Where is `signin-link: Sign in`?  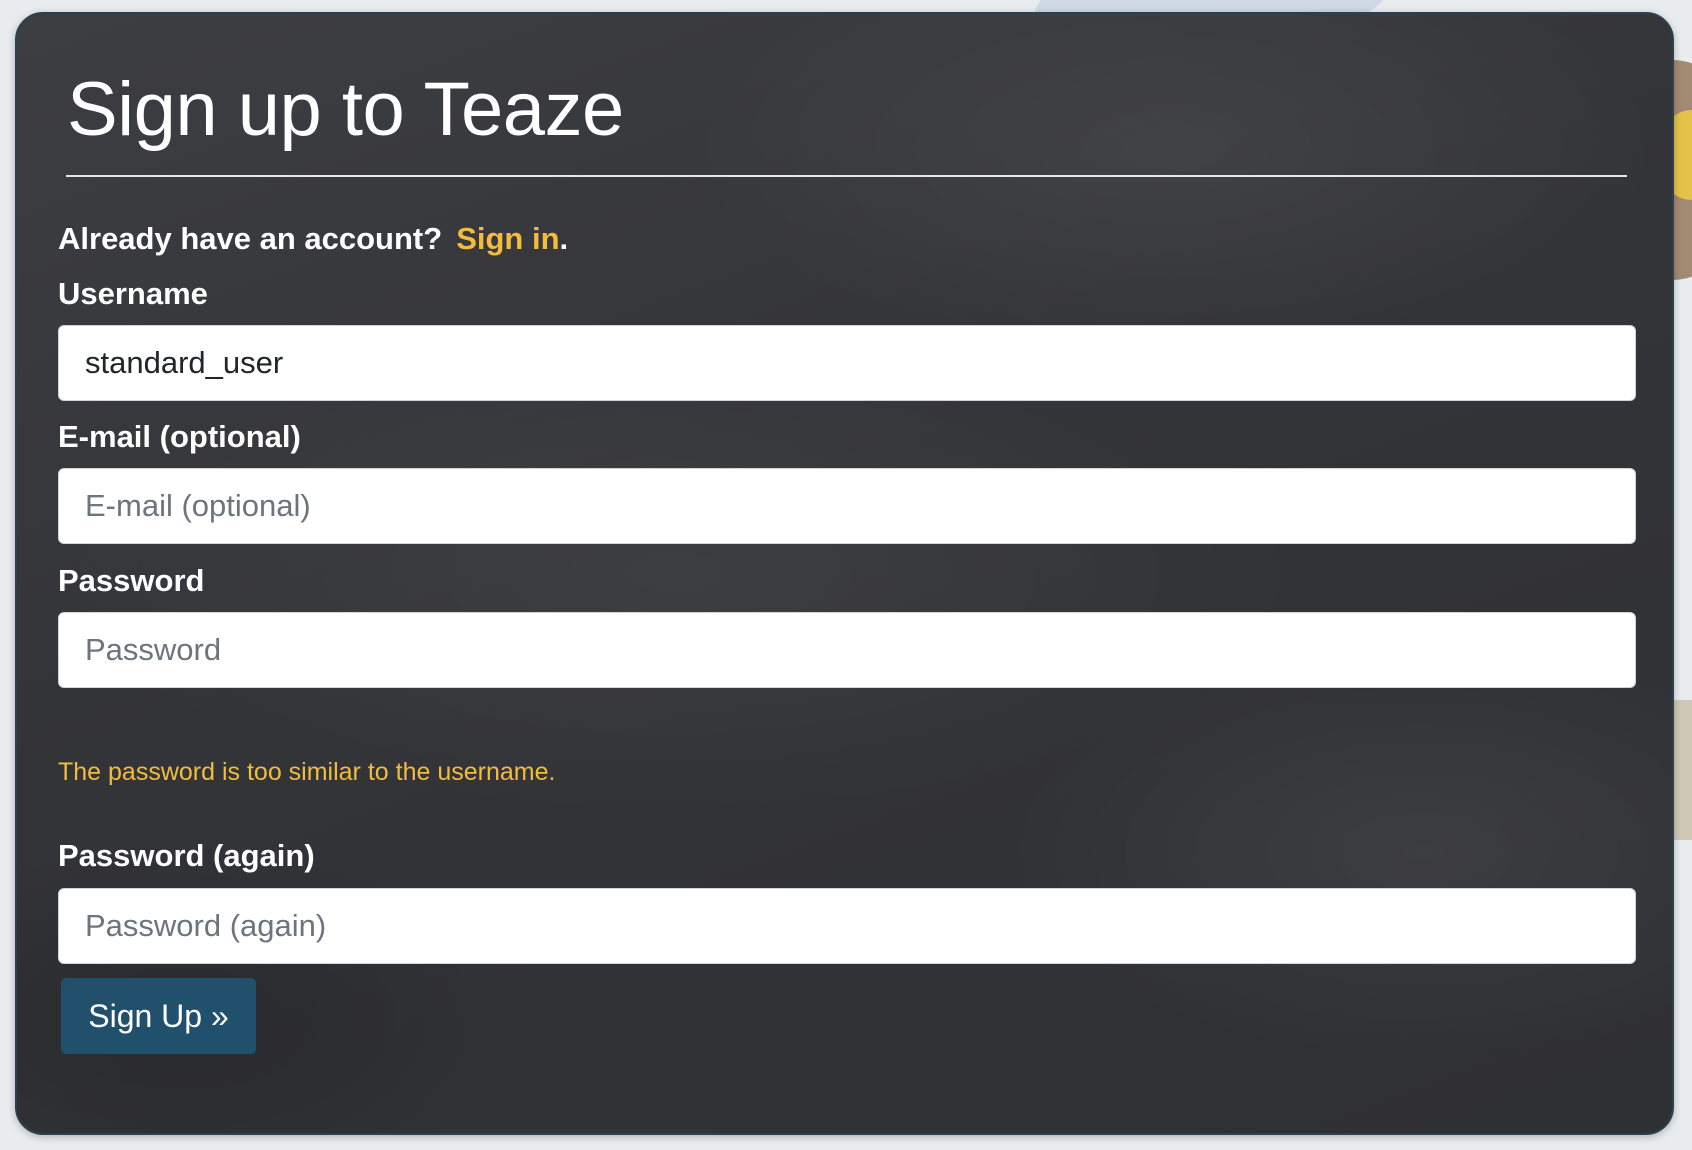 signin-link: Sign in is located at coordinates (507, 238).